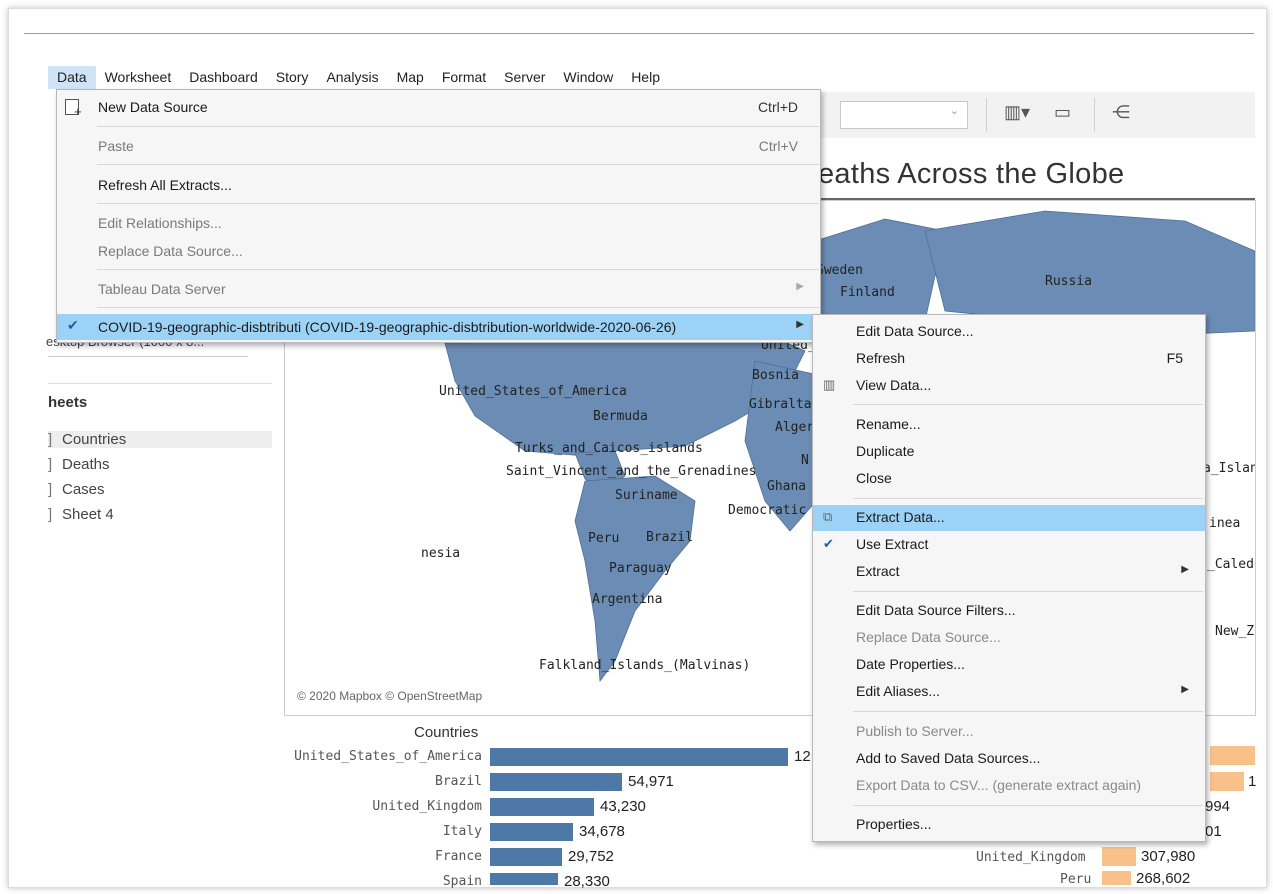 The image size is (1273, 894). Describe the element at coordinates (767, 510) in the screenshot. I see `map-label: Democratic` at that location.